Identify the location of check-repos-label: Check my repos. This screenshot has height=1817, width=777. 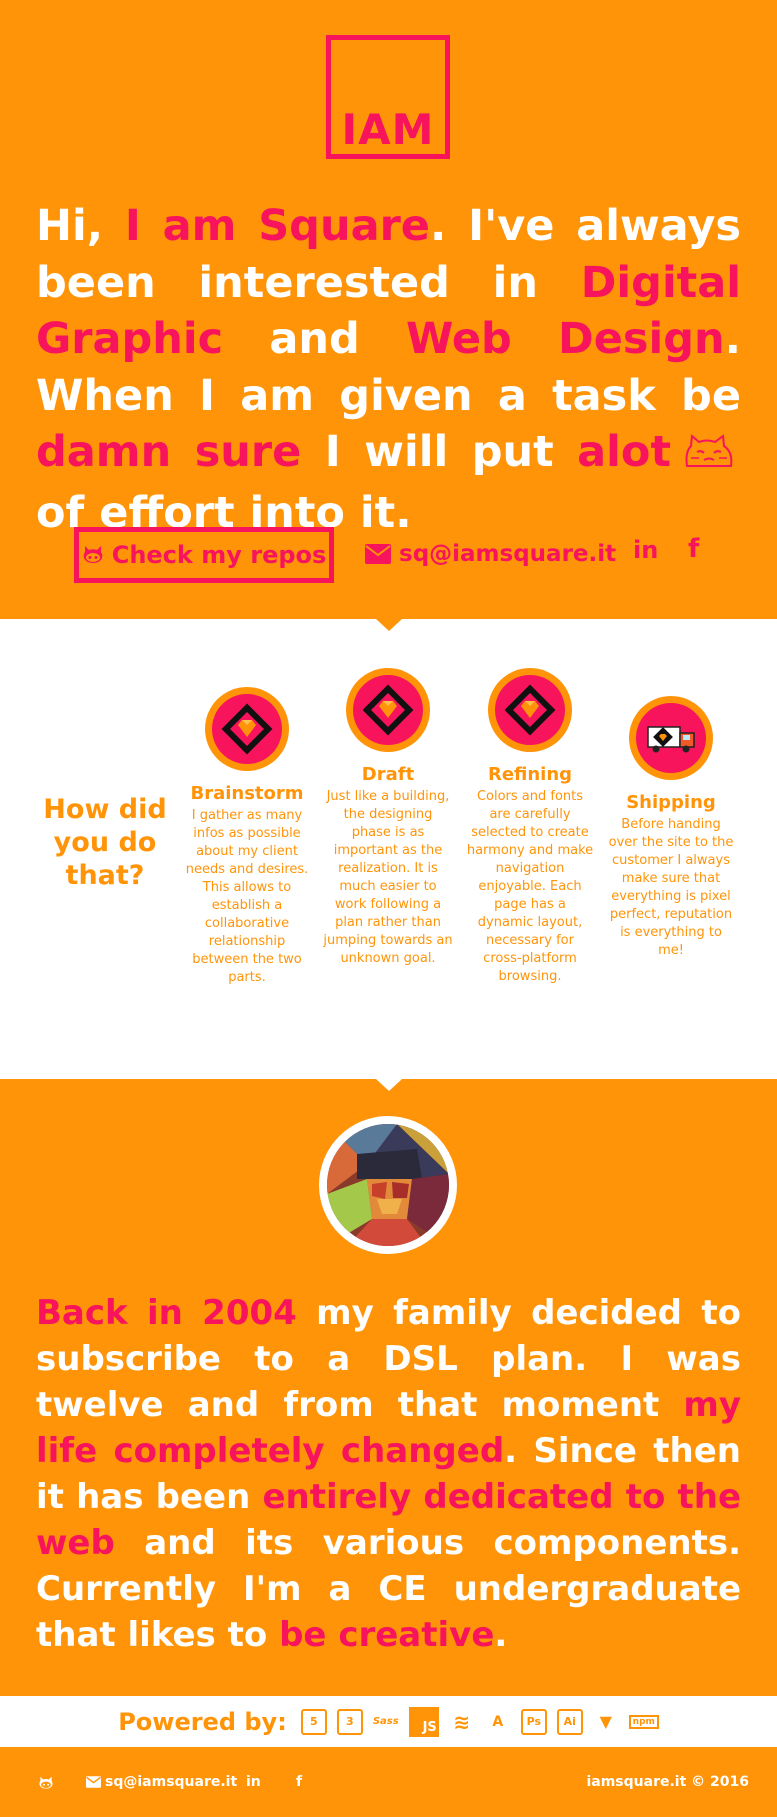
(219, 555).